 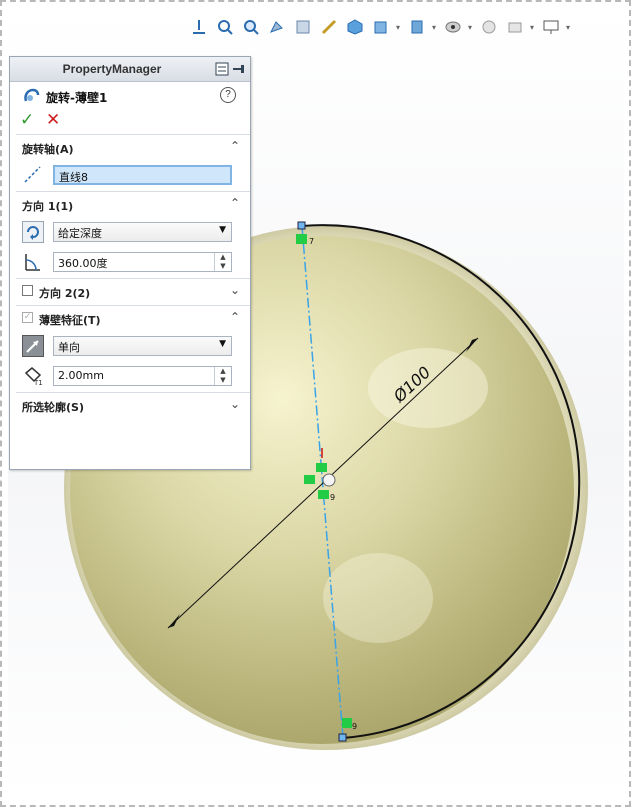 What do you see at coordinates (277, 27) in the screenshot?
I see `previous-view-icon` at bounding box center [277, 27].